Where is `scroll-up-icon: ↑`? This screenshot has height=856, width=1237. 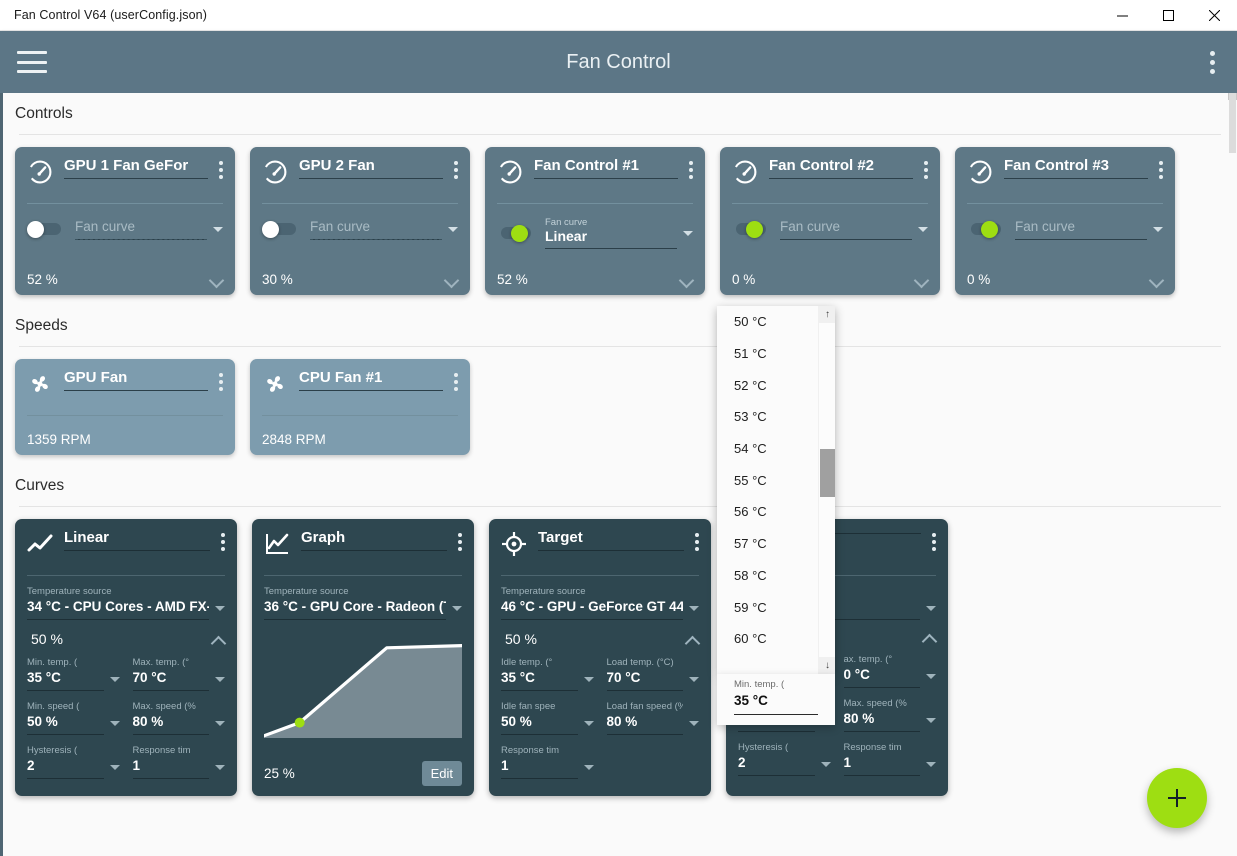 scroll-up-icon: ↑ is located at coordinates (827, 314).